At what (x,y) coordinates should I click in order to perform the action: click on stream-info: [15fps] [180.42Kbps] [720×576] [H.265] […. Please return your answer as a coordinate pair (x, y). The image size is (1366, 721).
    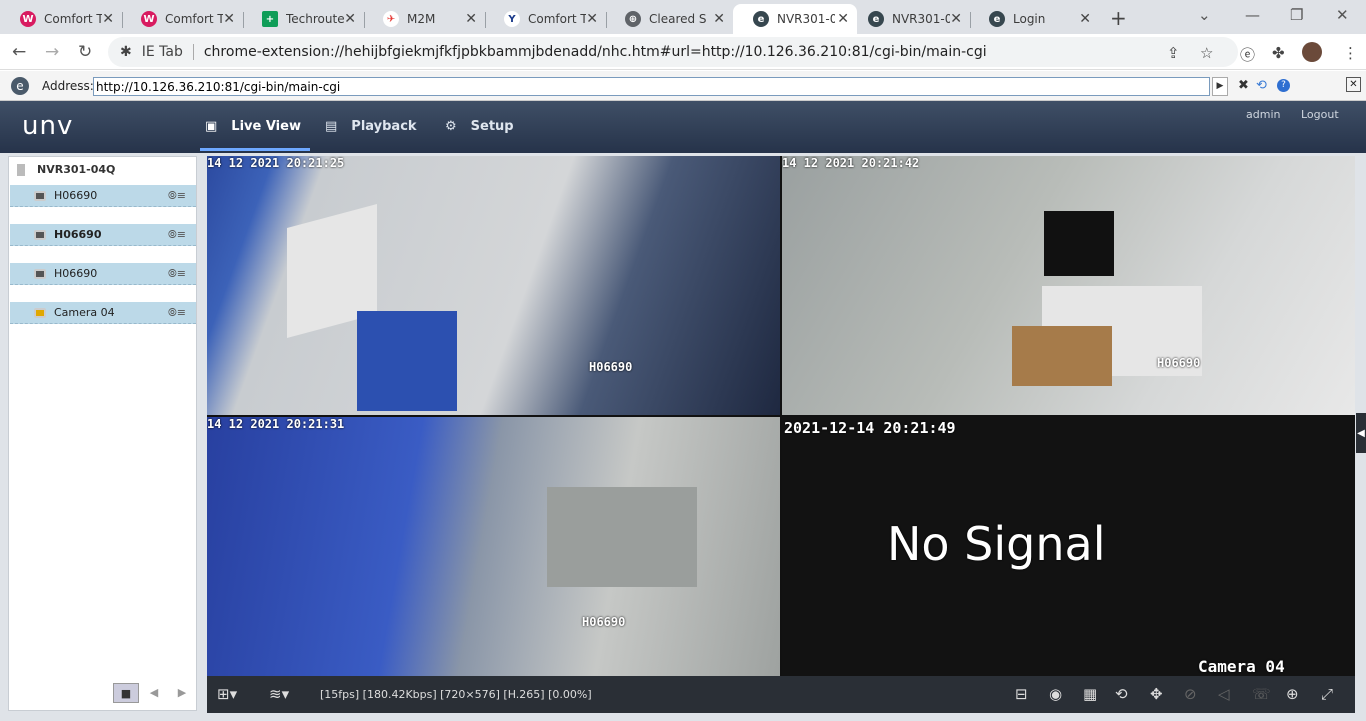
    Looking at the image, I should click on (456, 694).